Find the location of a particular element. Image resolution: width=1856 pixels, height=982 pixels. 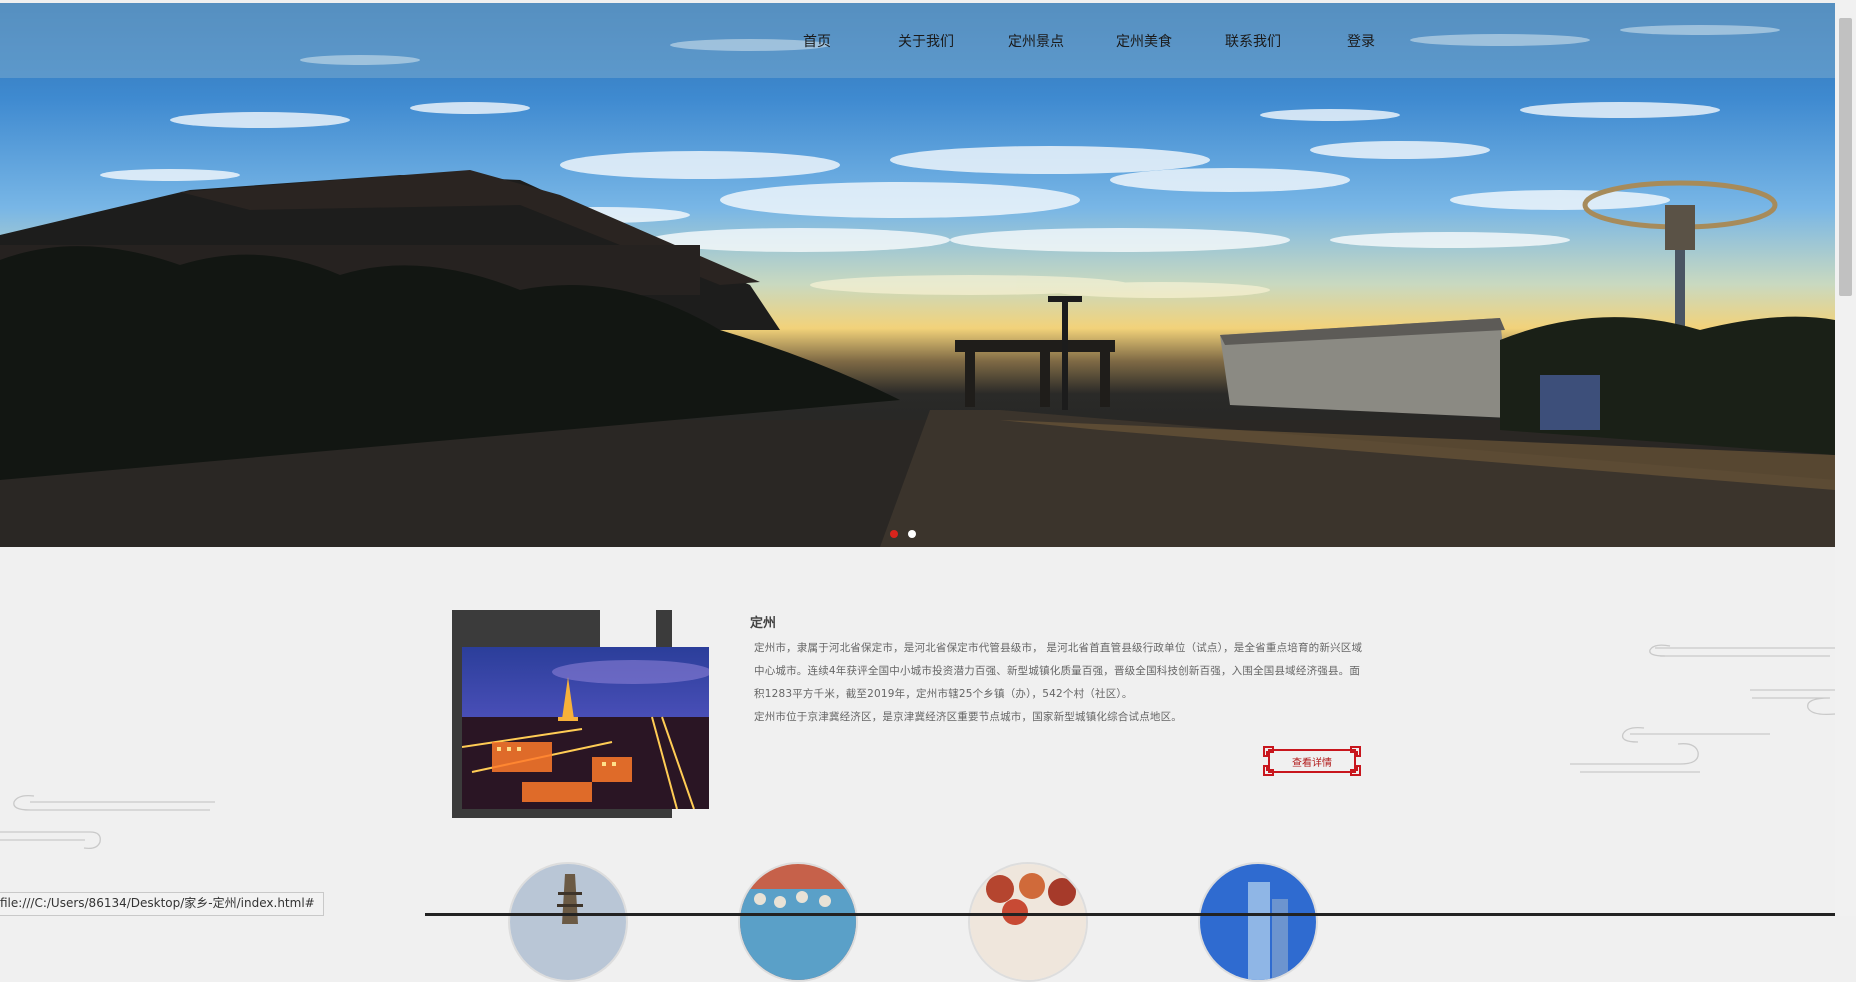

top-navigation: 首页 关于我们 定州景点 定州美食 联系我们 登录 is located at coordinates (917, 39).